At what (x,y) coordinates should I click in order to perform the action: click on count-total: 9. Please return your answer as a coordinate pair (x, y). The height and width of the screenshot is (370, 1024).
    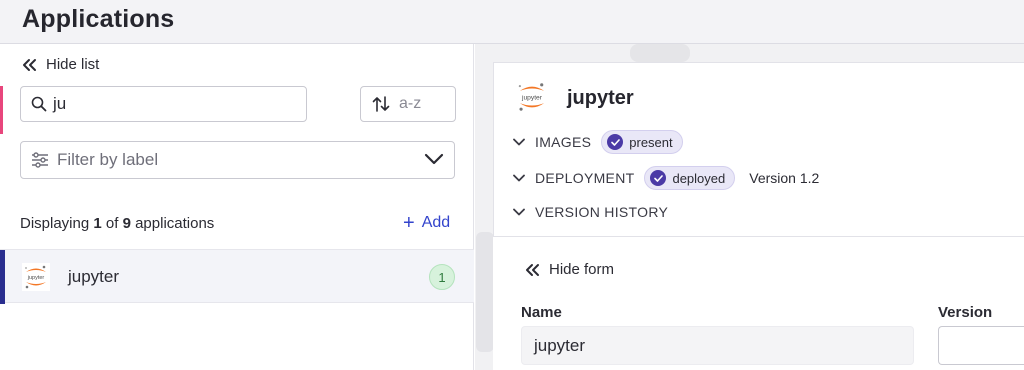
    Looking at the image, I should click on (126, 223).